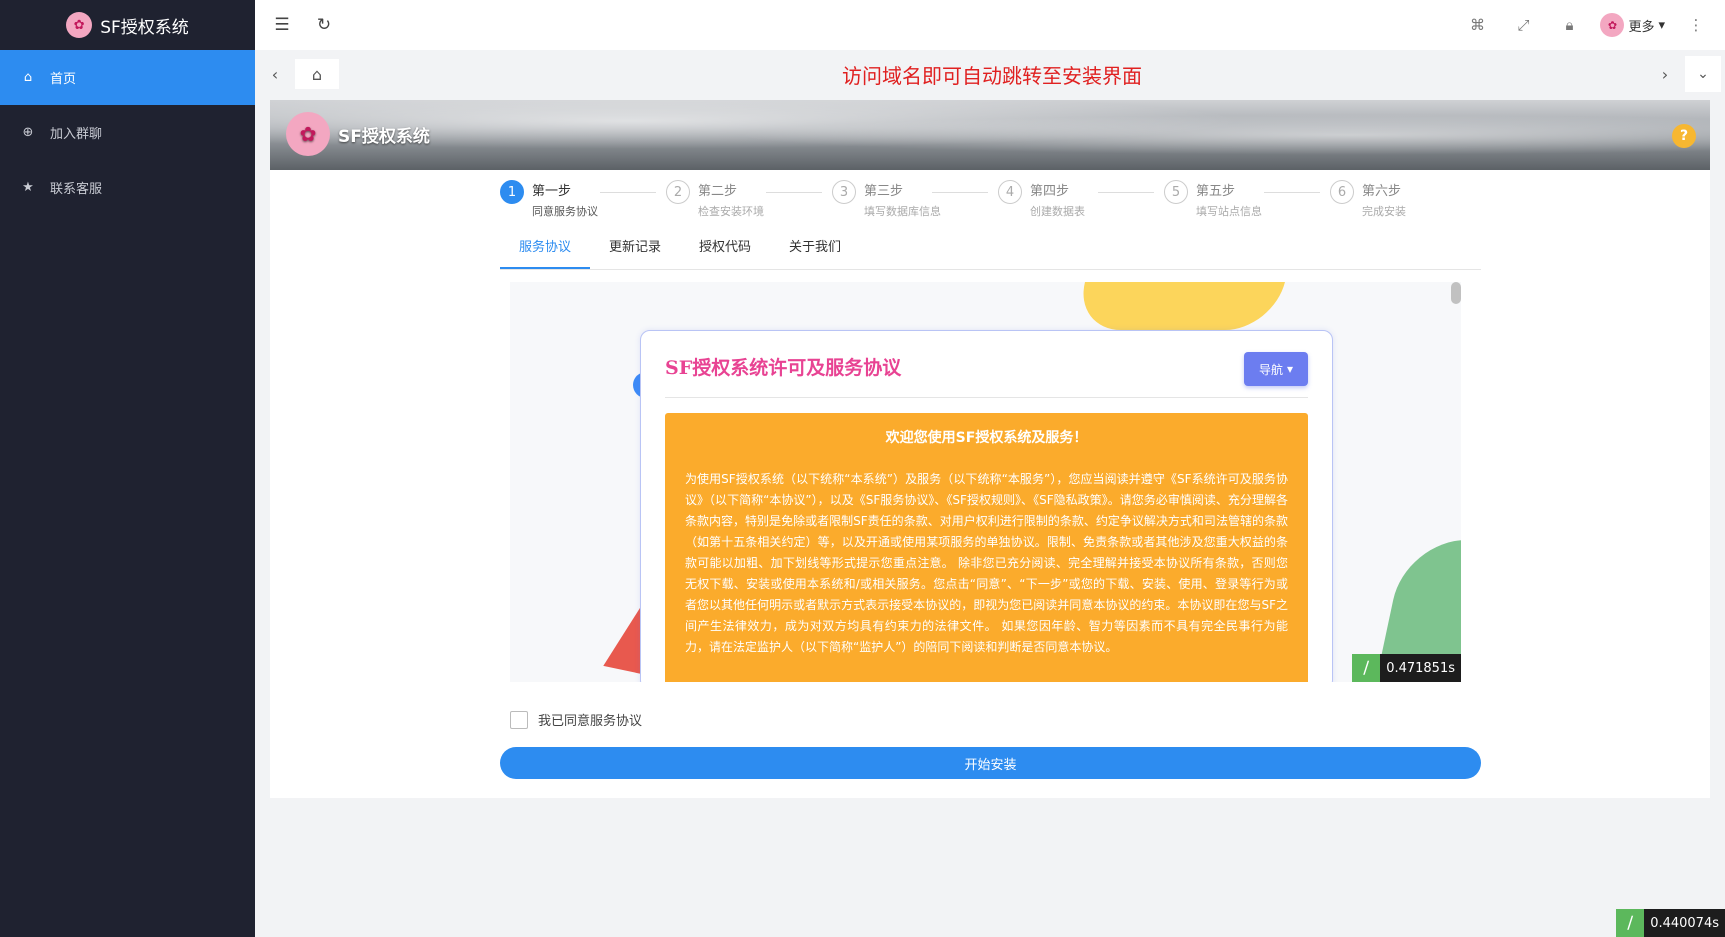 This screenshot has width=1725, height=937. I want to click on banner-brand: ✿ SF授权系统, so click(358, 134).